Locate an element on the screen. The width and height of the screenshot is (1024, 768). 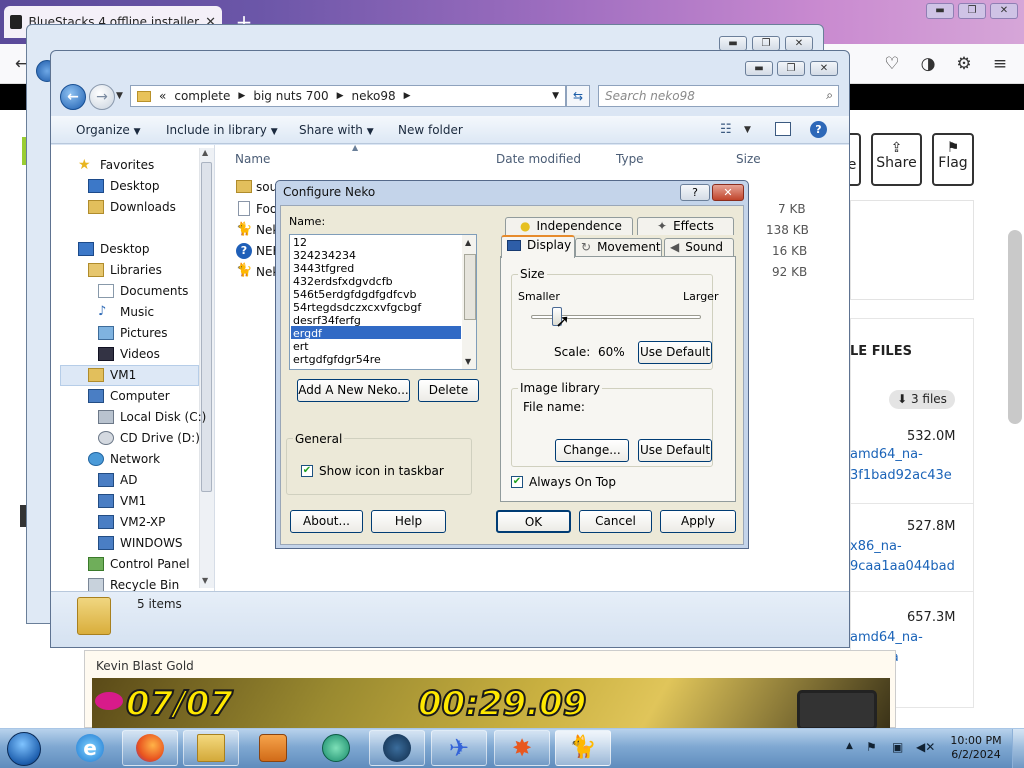
list-scroll-thumb is located at coordinates (470, 287).